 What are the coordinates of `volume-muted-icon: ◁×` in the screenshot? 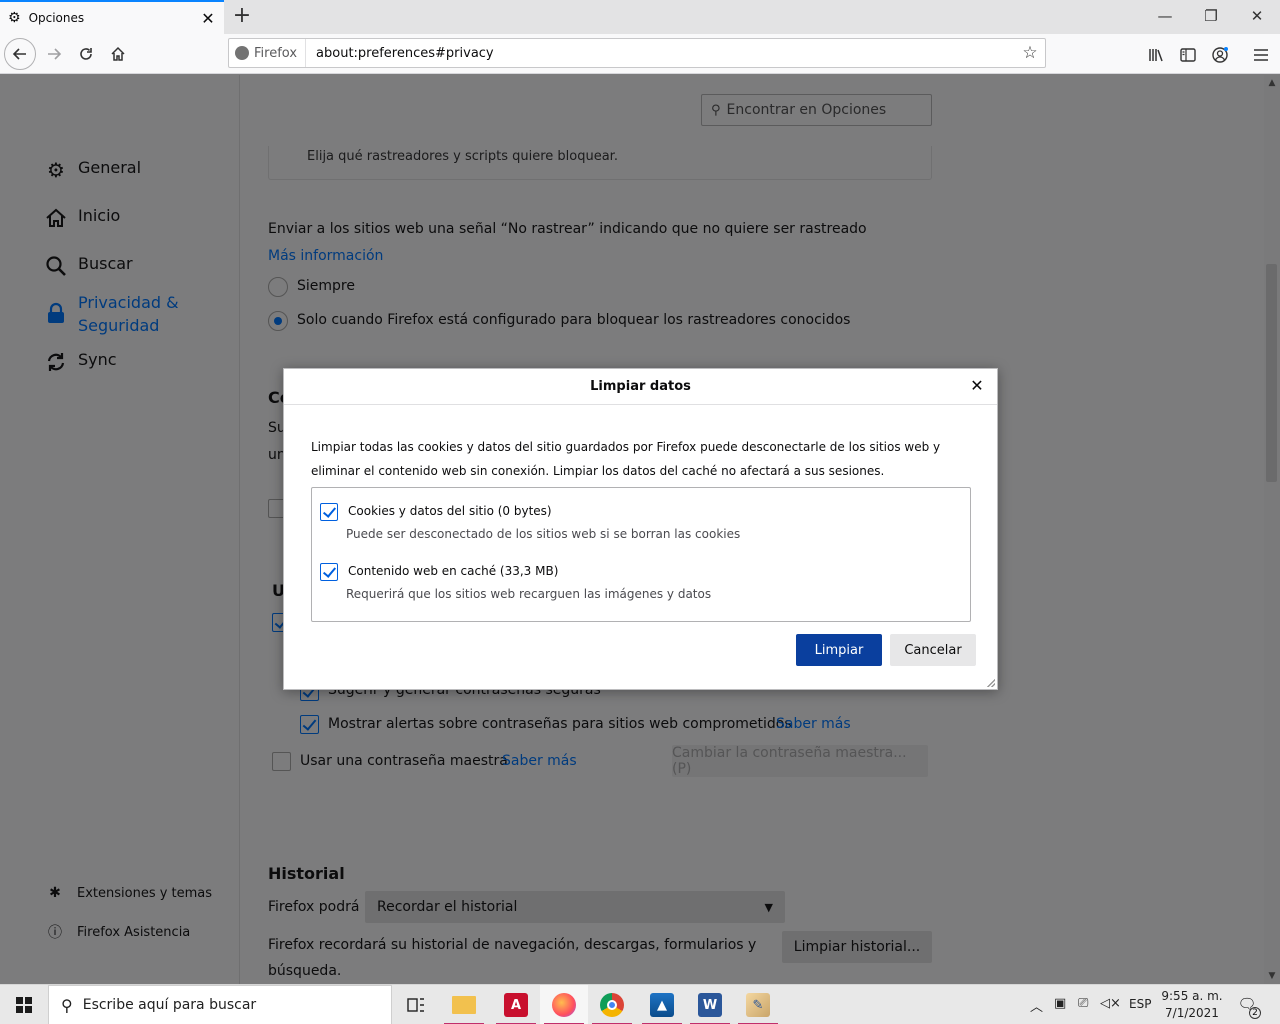 It's located at (1110, 1003).